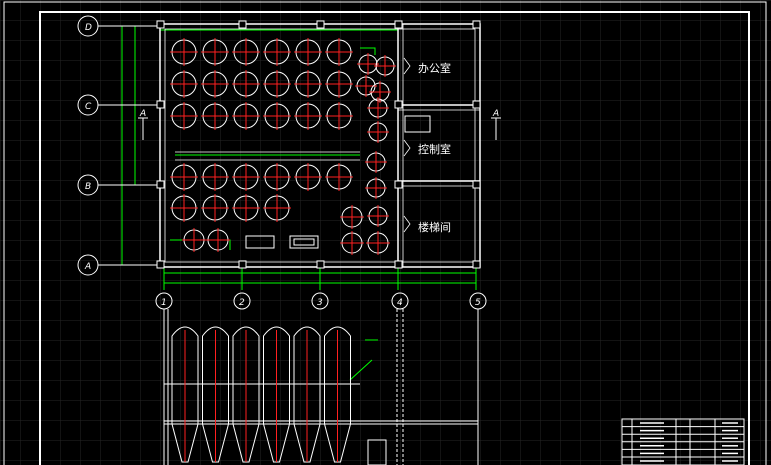 This screenshot has height=465, width=771. I want to click on axis-label-d: D, so click(88, 28).